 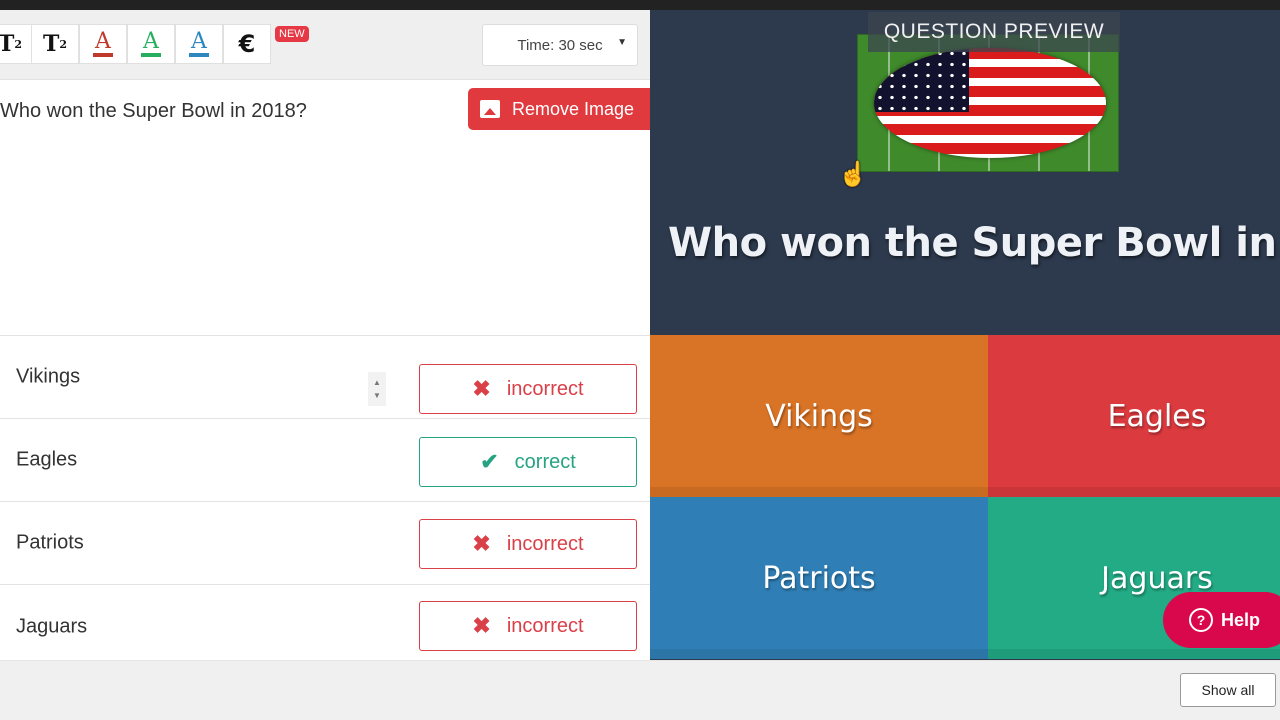 What do you see at coordinates (46, 460) in the screenshot?
I see `answer-input: Eagles` at bounding box center [46, 460].